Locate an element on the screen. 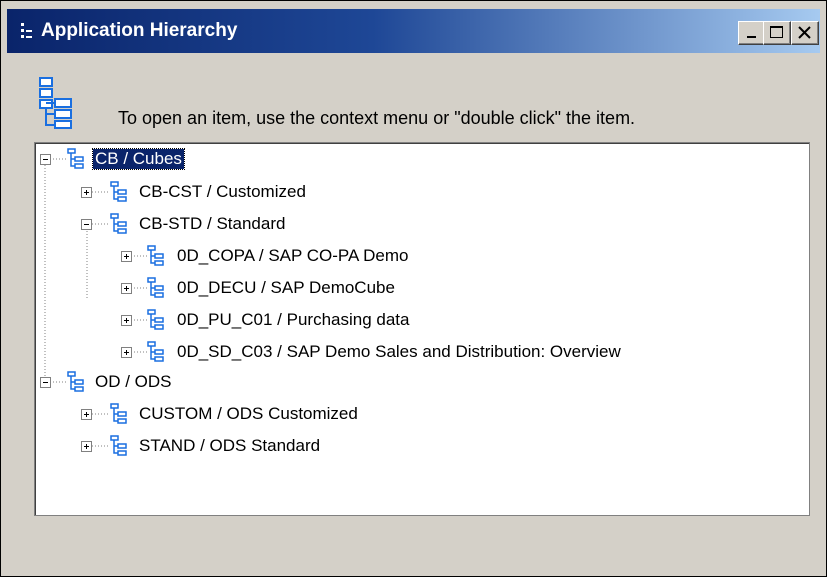  window-title: Application Hierarchy is located at coordinates (139, 30).